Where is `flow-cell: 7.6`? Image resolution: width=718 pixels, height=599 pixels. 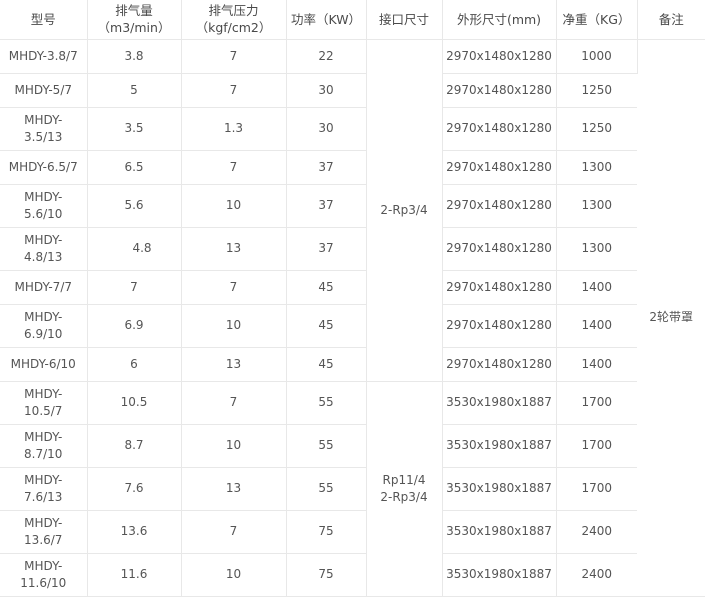
flow-cell: 7.6 is located at coordinates (134, 489).